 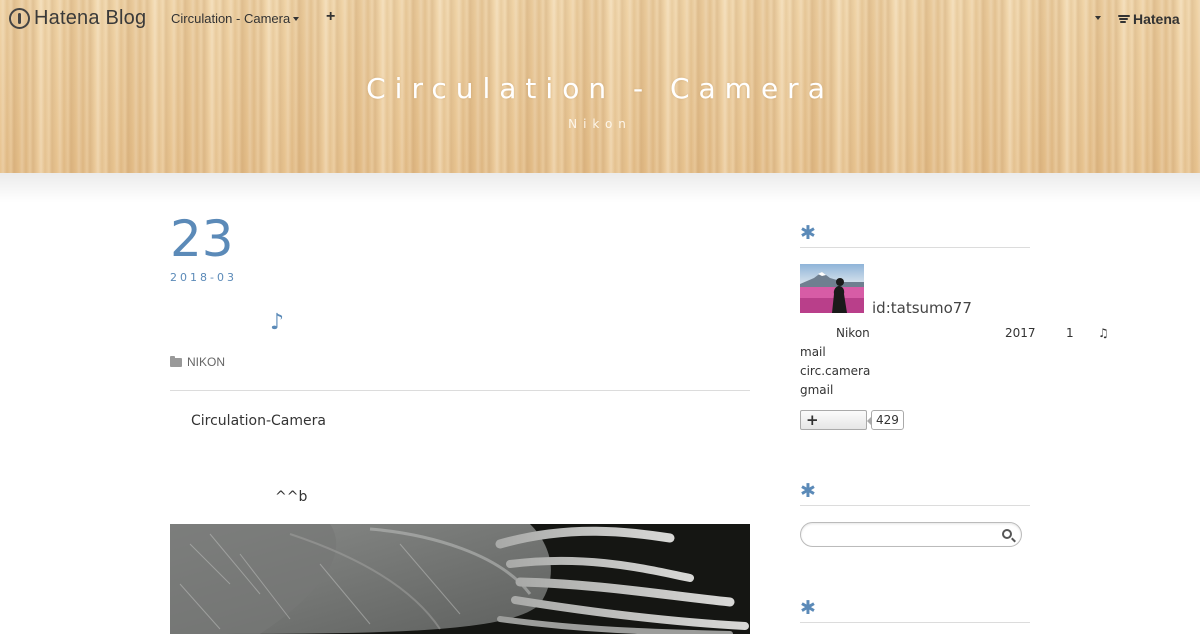 I want to click on hatena-blog-logo: Hatena Blog, so click(x=77, y=18).